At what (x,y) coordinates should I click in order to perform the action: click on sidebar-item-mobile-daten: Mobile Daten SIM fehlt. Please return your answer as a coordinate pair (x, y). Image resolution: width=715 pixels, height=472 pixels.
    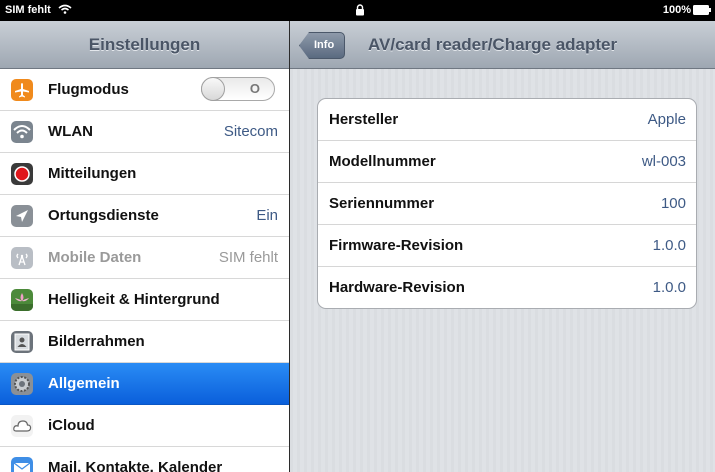
    Looking at the image, I should click on (144, 258).